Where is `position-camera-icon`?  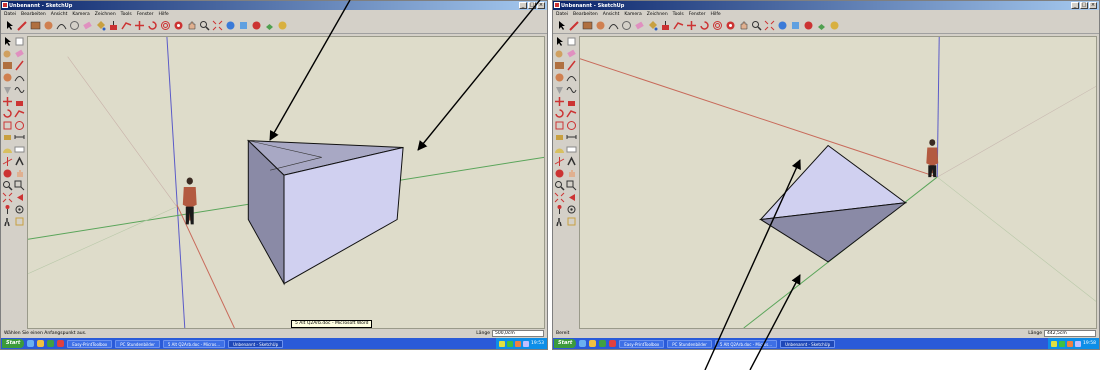
position-camera-icon is located at coordinates (559, 209).